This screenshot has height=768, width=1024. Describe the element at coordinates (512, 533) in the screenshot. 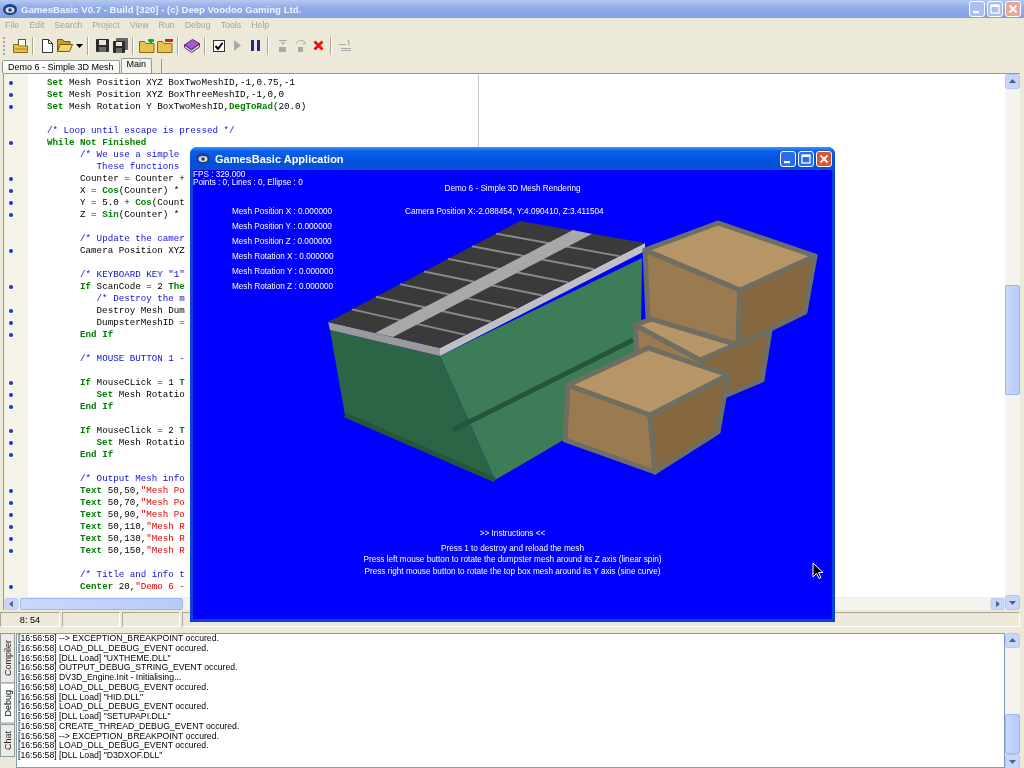

I see `instructions-title: >> Instructions <<` at that location.